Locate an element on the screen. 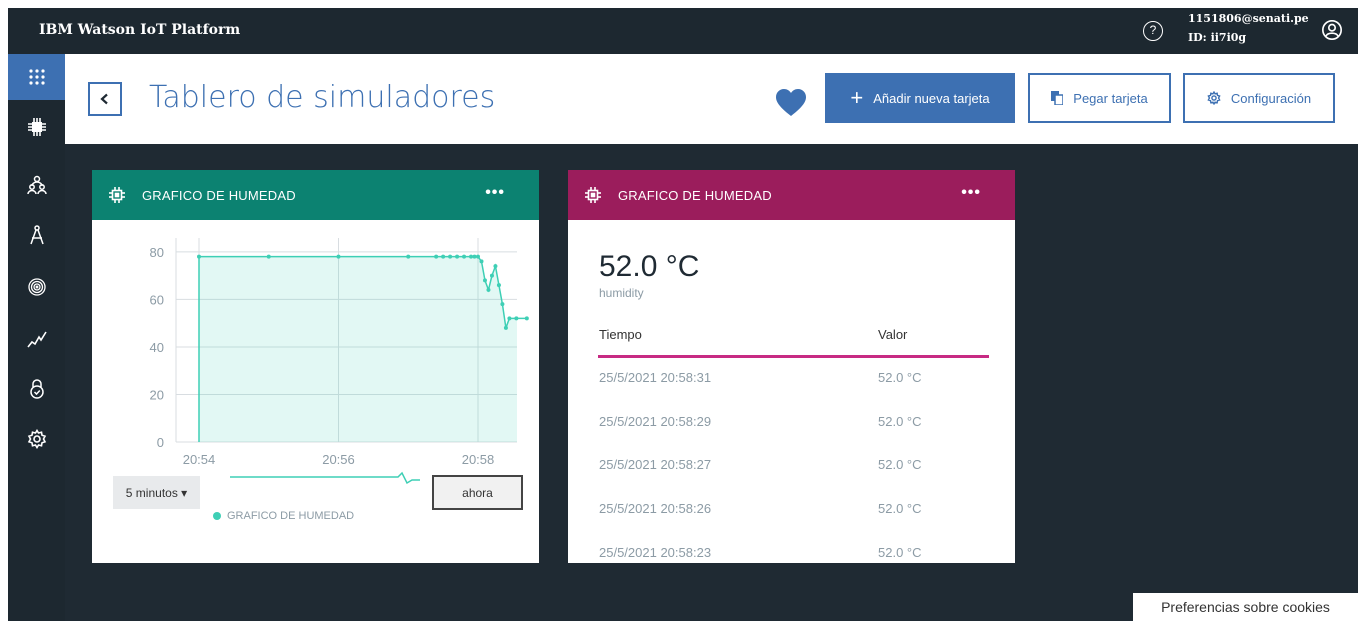 The height and width of the screenshot is (621, 1358). y-tick-label: 40 is located at coordinates (157, 347).